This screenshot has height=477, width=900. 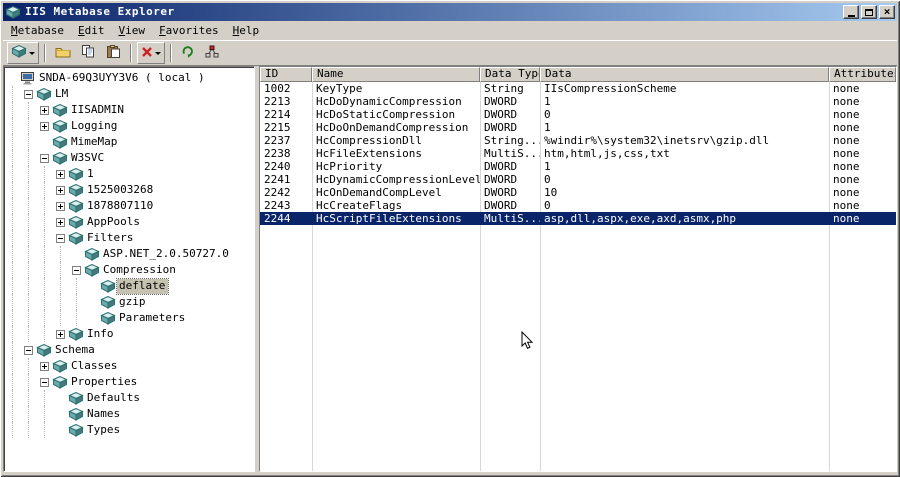 I want to click on tree-item-compression: Compression, so click(x=129, y=270).